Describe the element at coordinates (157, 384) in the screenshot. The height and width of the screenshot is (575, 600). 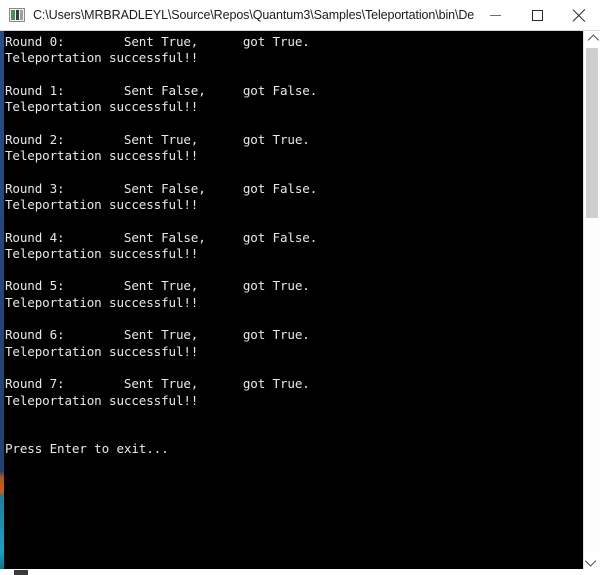
I see `console-line: Round 7: Sent True, got True.` at that location.